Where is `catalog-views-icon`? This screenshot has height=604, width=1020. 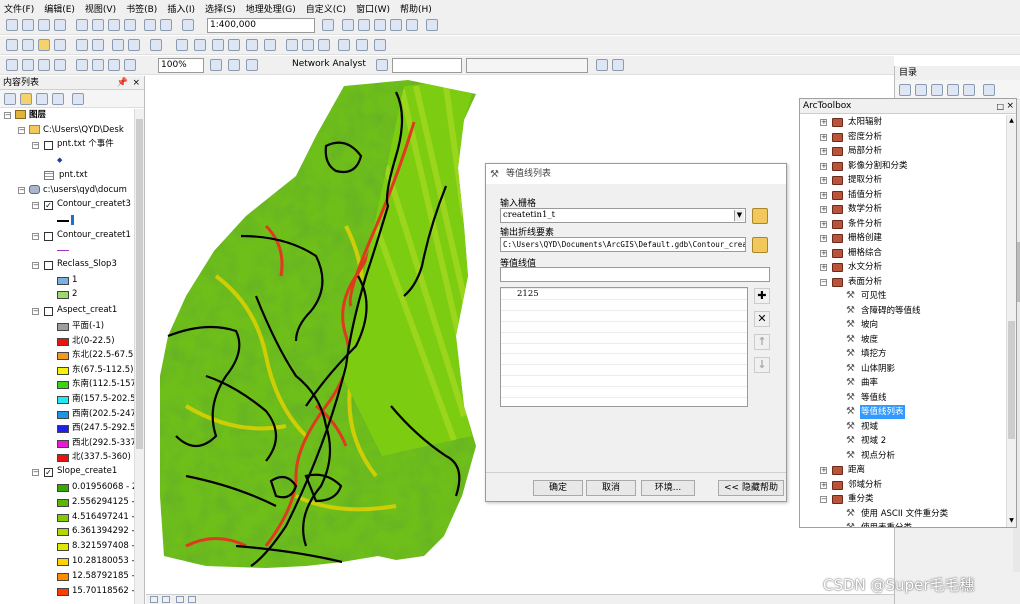
catalog-views-icon is located at coordinates (989, 90).